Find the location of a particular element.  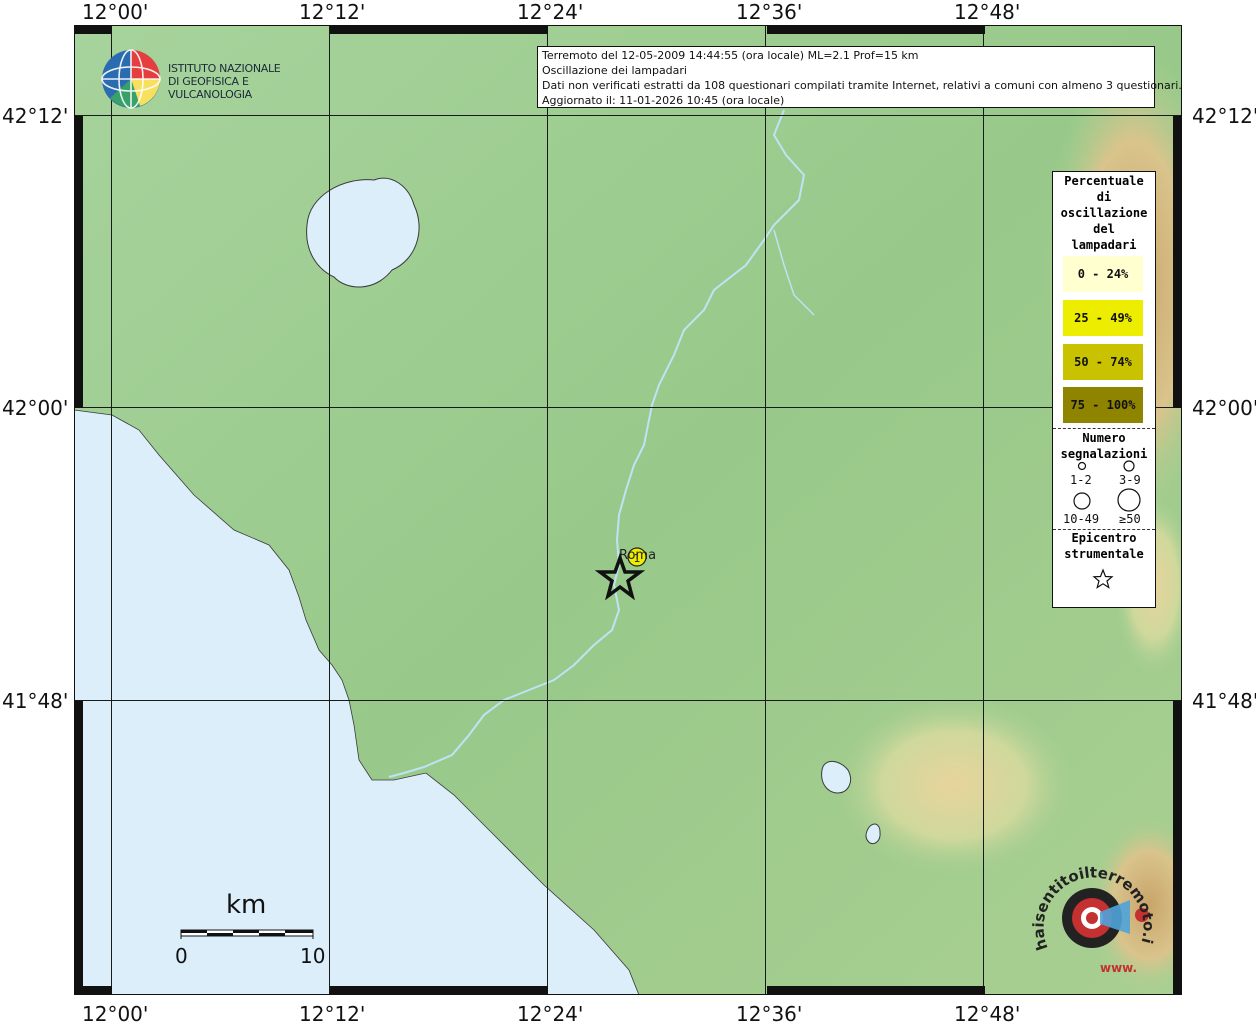

lat-tick-right-1: 42°12' is located at coordinates (1224, 116).